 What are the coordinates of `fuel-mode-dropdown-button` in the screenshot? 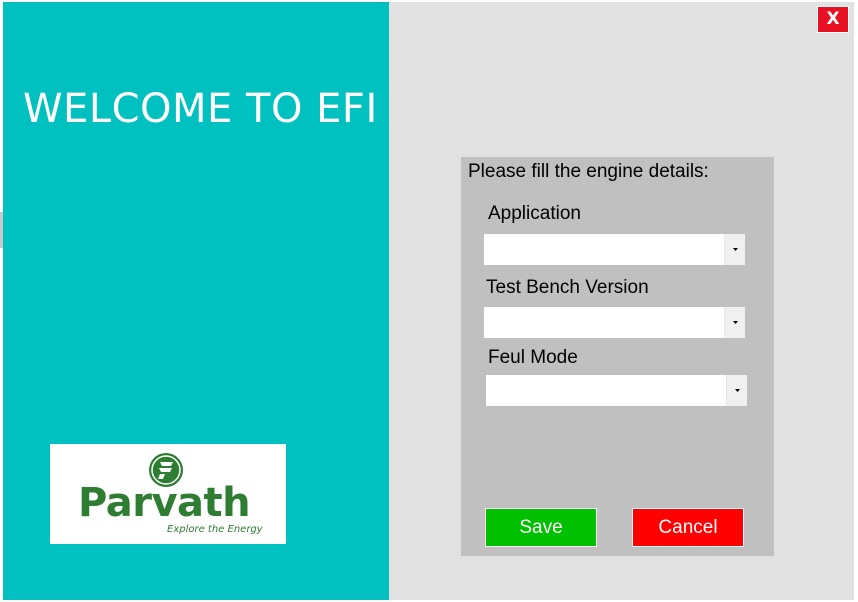 It's located at (736, 390).